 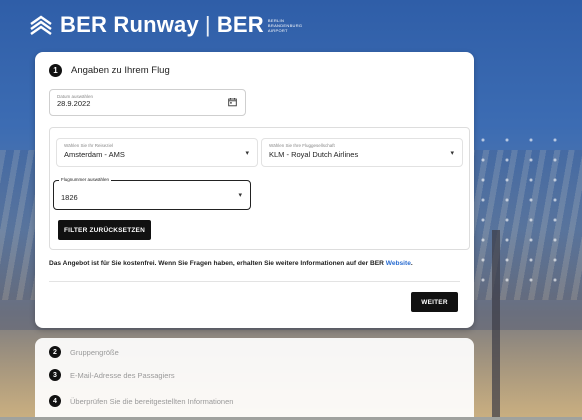 I want to click on step-number-badge: 4, so click(x=55, y=401).